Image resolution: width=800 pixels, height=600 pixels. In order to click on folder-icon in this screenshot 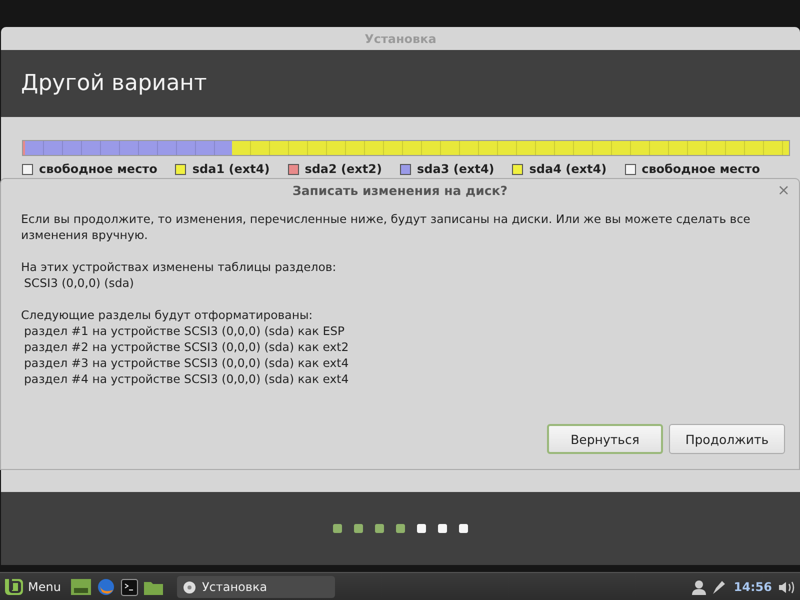, I will do `click(153, 587)`.